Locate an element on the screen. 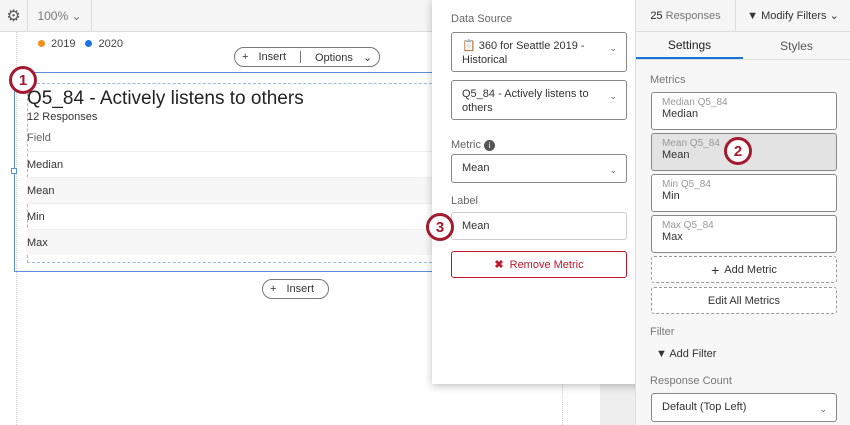 This screenshot has height=425, width=850. tab-settings: Settings is located at coordinates (689, 45).